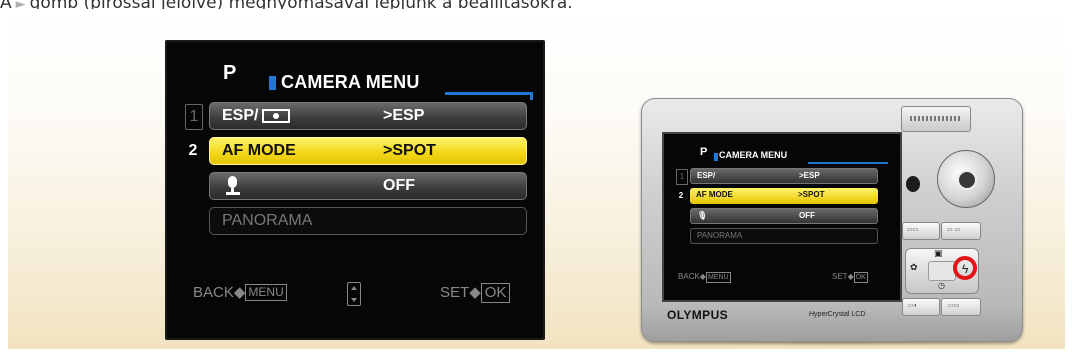  I want to click on camera-lcd-row-sound: 🎙 OFF, so click(784, 216).